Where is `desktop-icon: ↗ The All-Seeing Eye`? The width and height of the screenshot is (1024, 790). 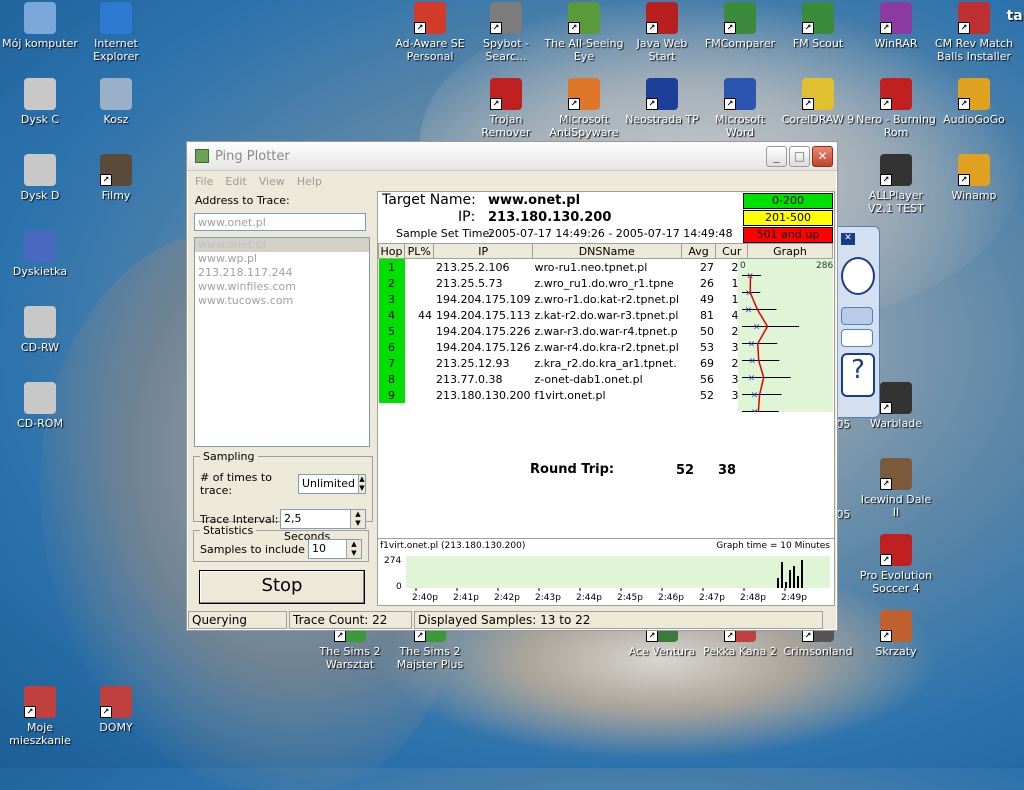 desktop-icon: ↗ The All-Seeing Eye is located at coordinates (584, 32).